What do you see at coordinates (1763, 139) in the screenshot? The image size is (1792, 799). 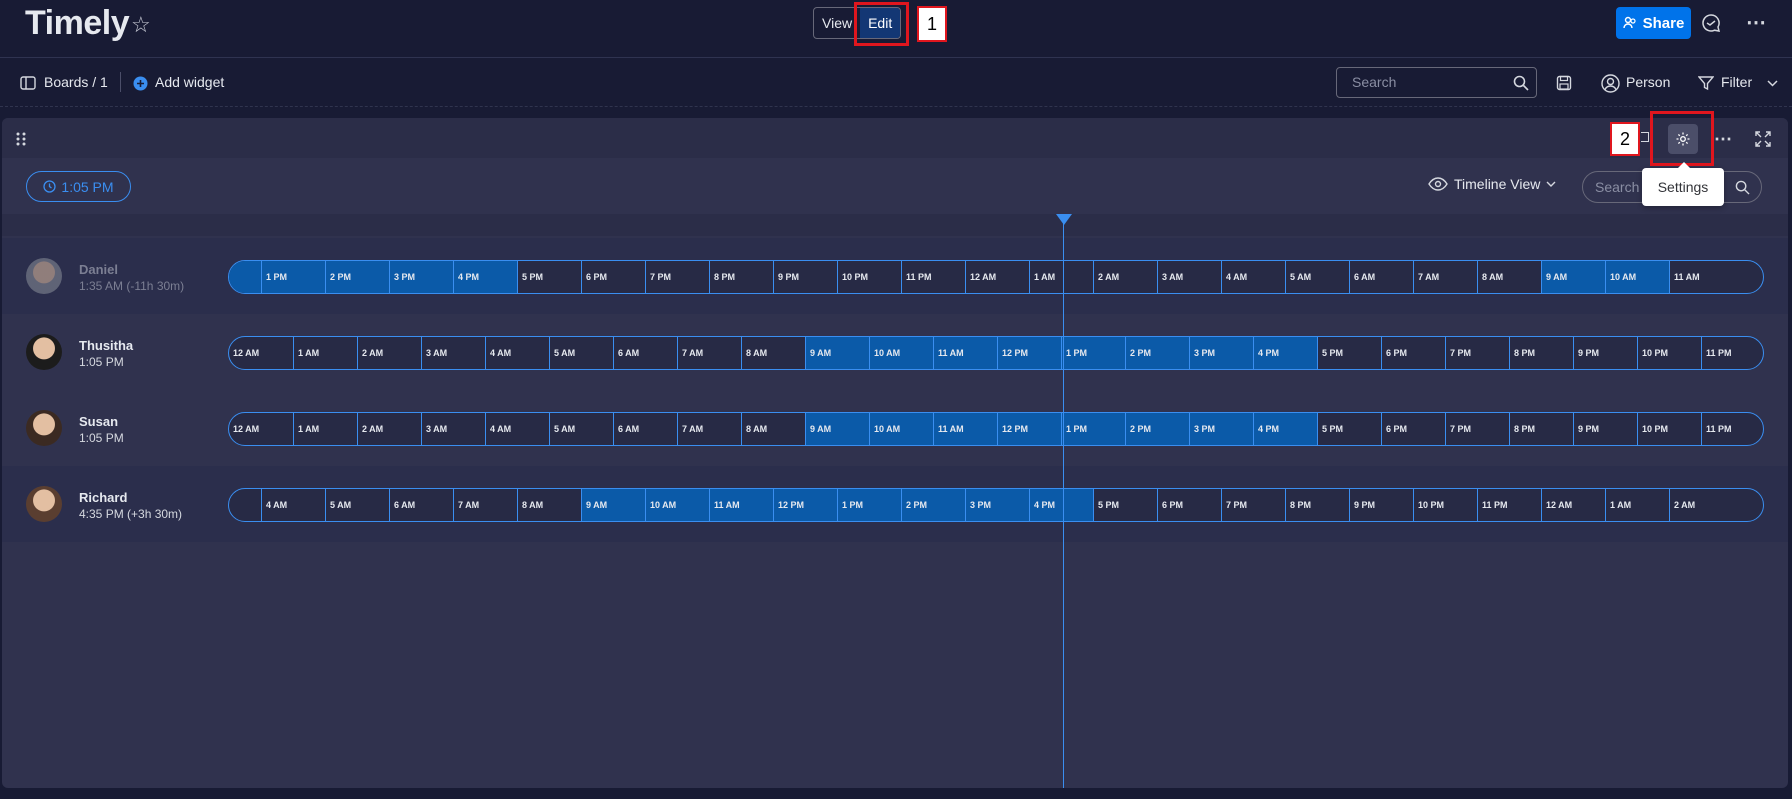 I see `fullscreen-icon` at bounding box center [1763, 139].